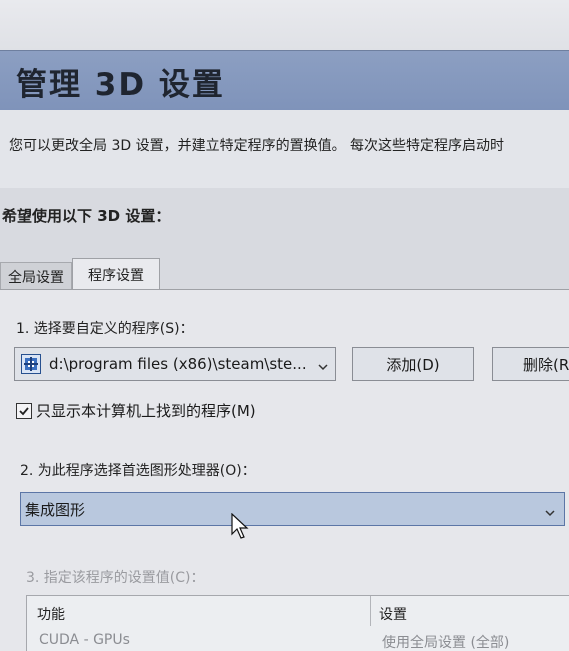  Describe the element at coordinates (116, 274) in the screenshot. I see `tab-program-settings: 程序设置` at that location.